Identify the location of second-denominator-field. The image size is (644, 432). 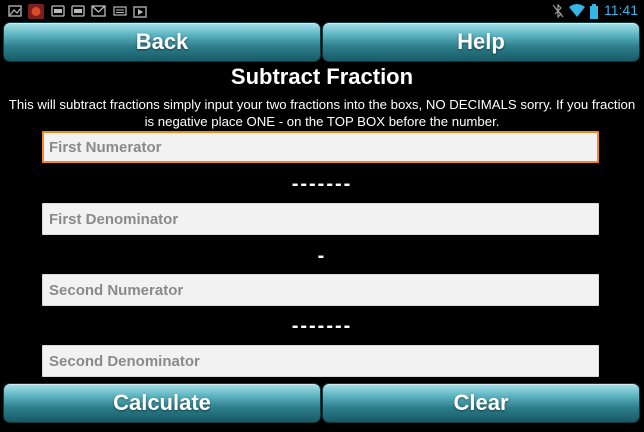
(320, 361).